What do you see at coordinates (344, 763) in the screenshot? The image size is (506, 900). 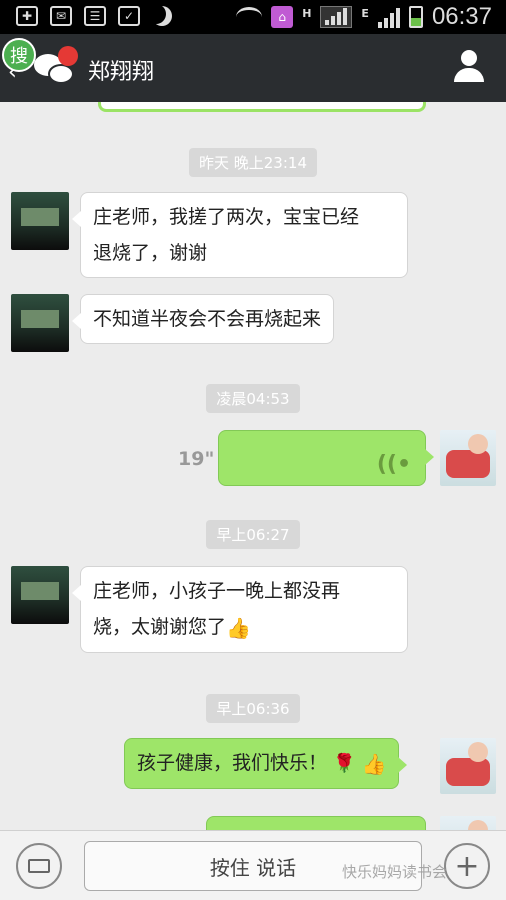 I see `rose-icon: 🌹` at bounding box center [344, 763].